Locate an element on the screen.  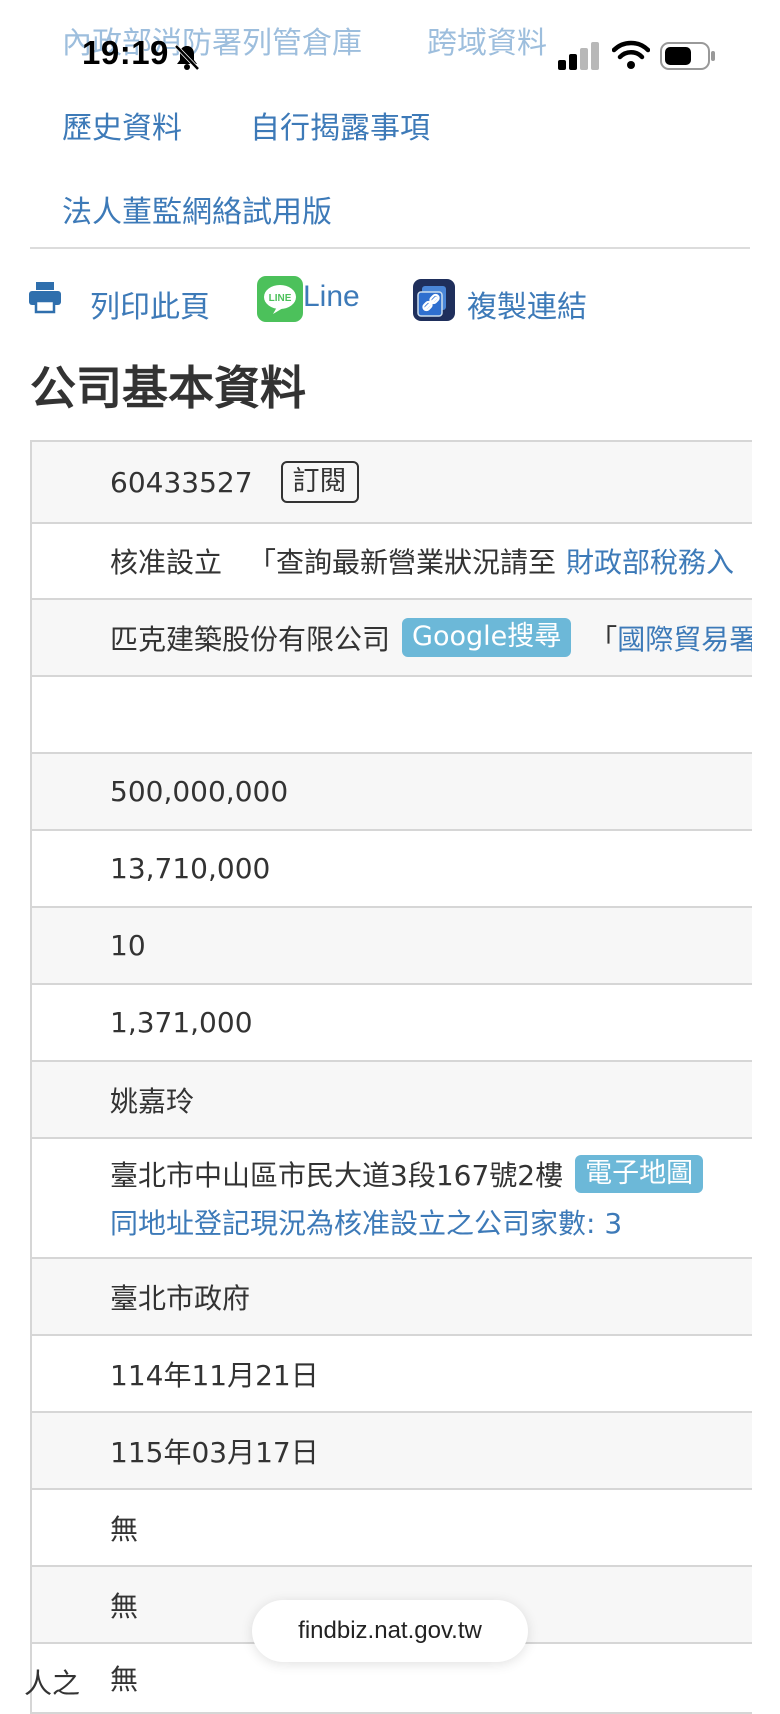
table-row-issued-shares: 1,371,000 is located at coordinates (392, 1023).